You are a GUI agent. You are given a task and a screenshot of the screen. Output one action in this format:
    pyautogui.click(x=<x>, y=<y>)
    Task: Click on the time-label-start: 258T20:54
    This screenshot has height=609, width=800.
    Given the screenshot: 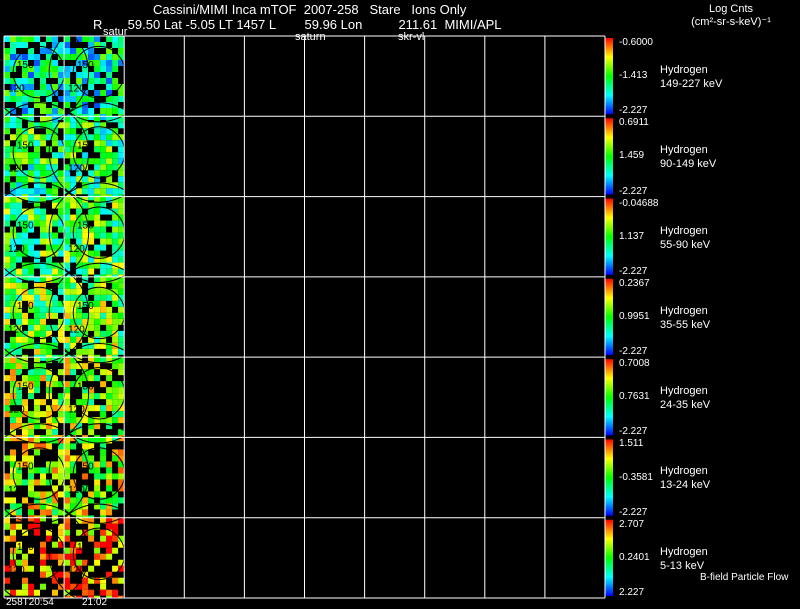 What is the action you would take?
    pyautogui.click(x=30, y=602)
    